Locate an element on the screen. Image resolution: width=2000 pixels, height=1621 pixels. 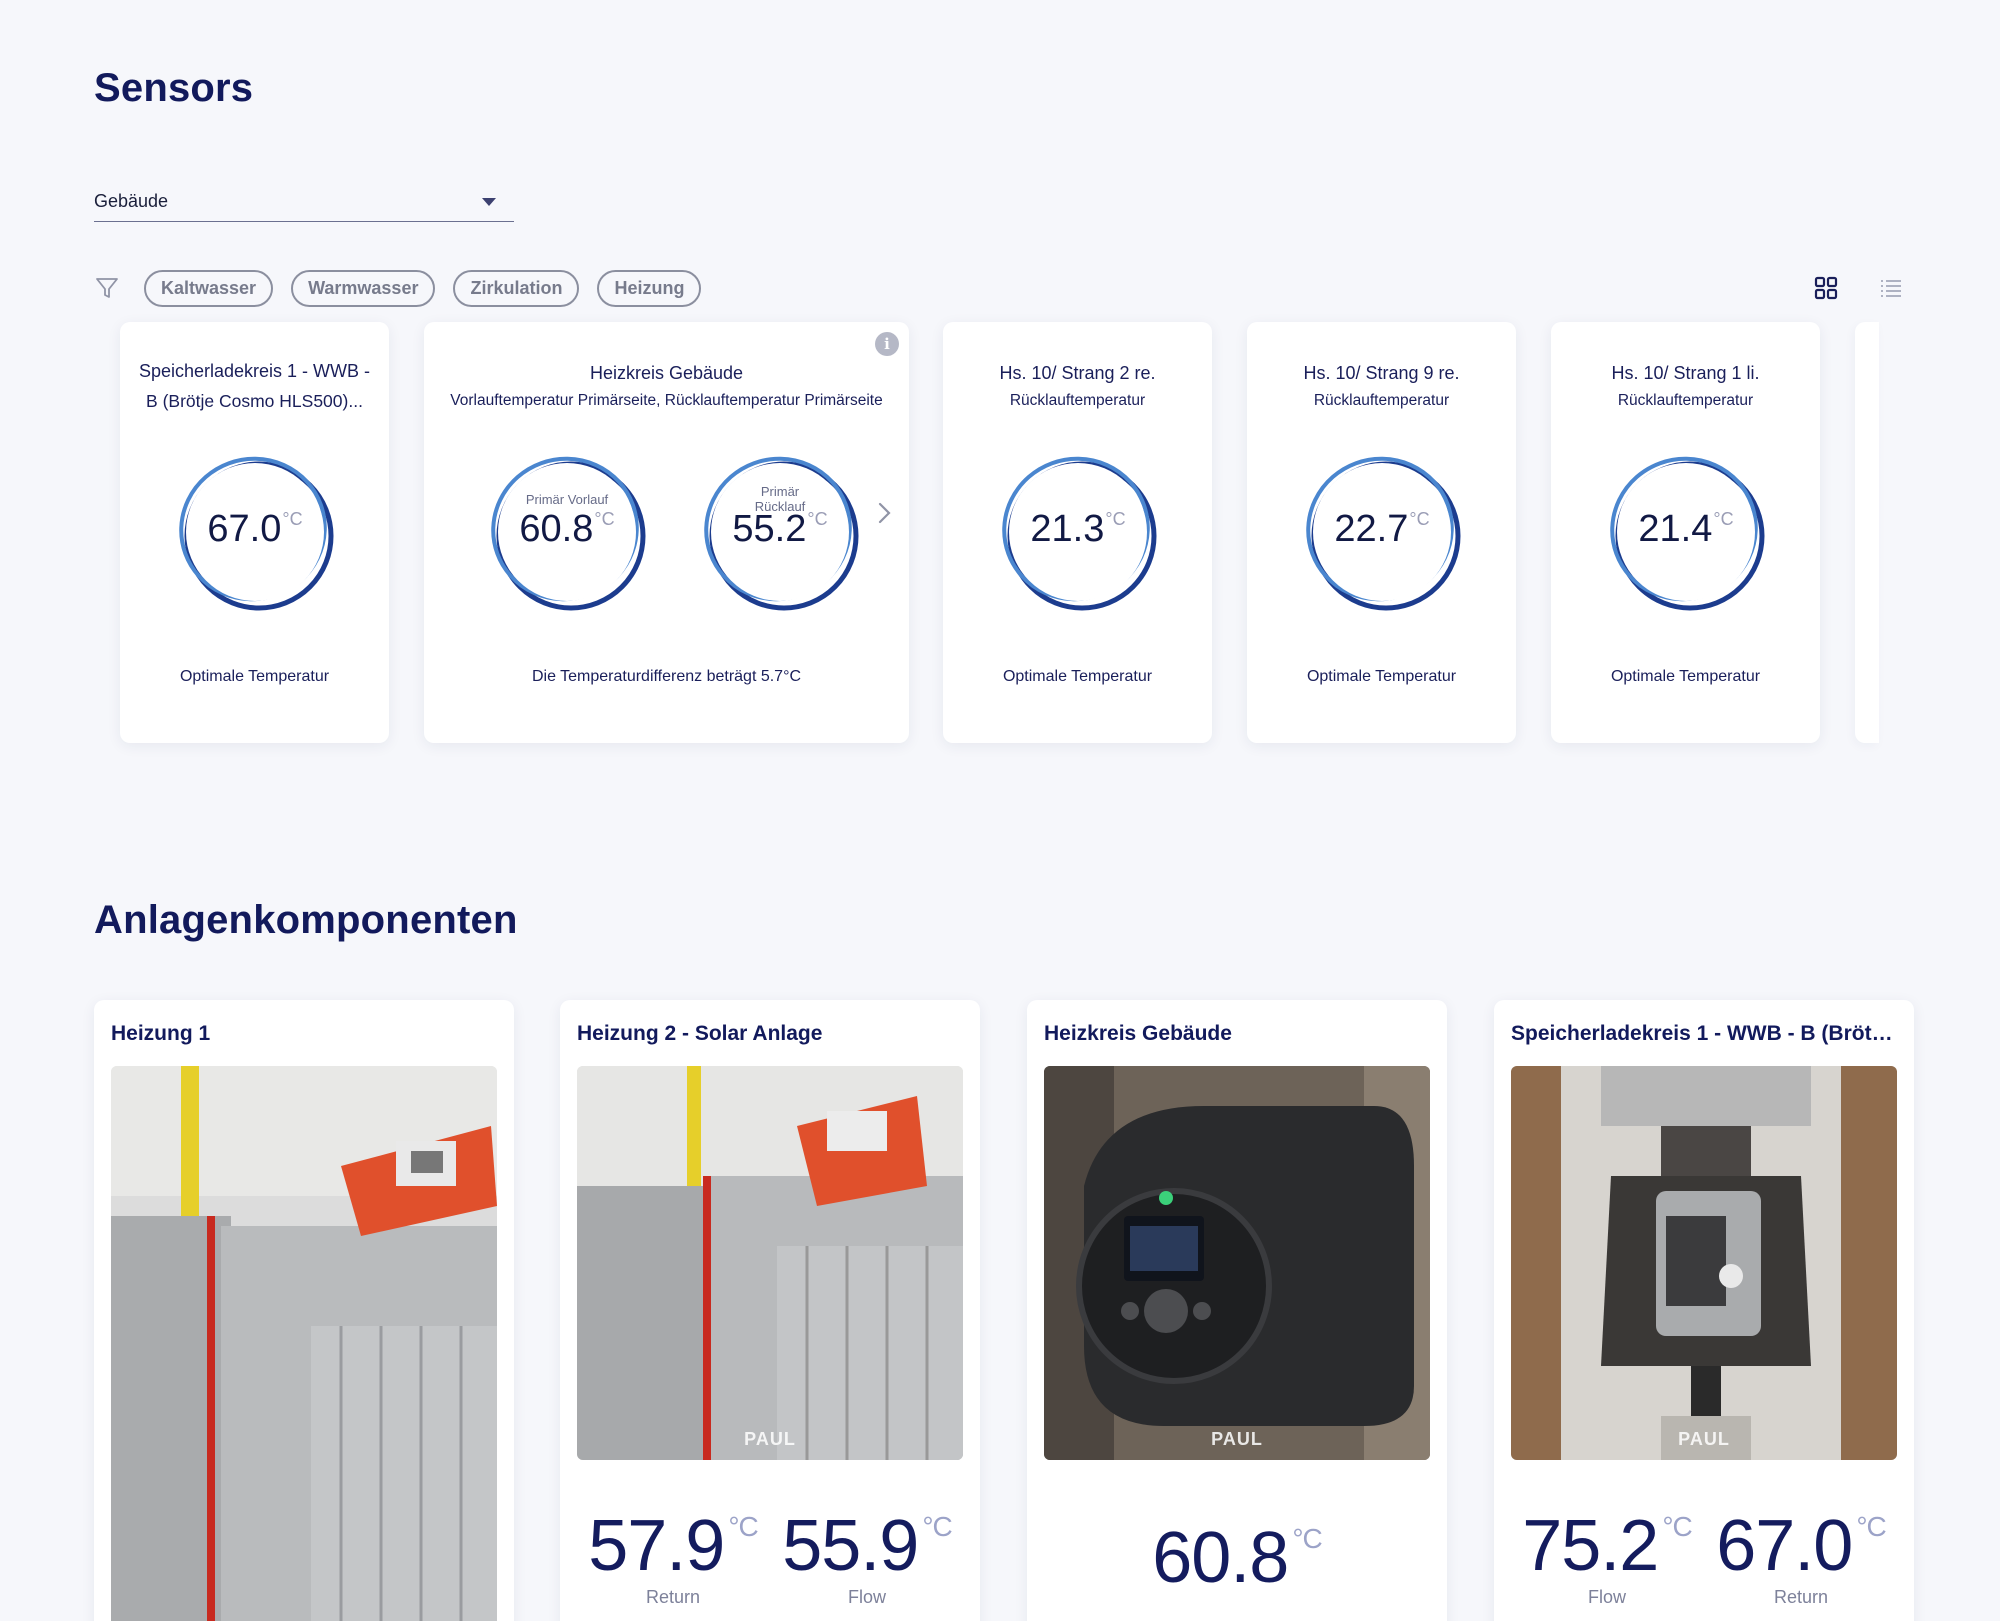
gauge-value: 21.4°C is located at coordinates (1686, 529).